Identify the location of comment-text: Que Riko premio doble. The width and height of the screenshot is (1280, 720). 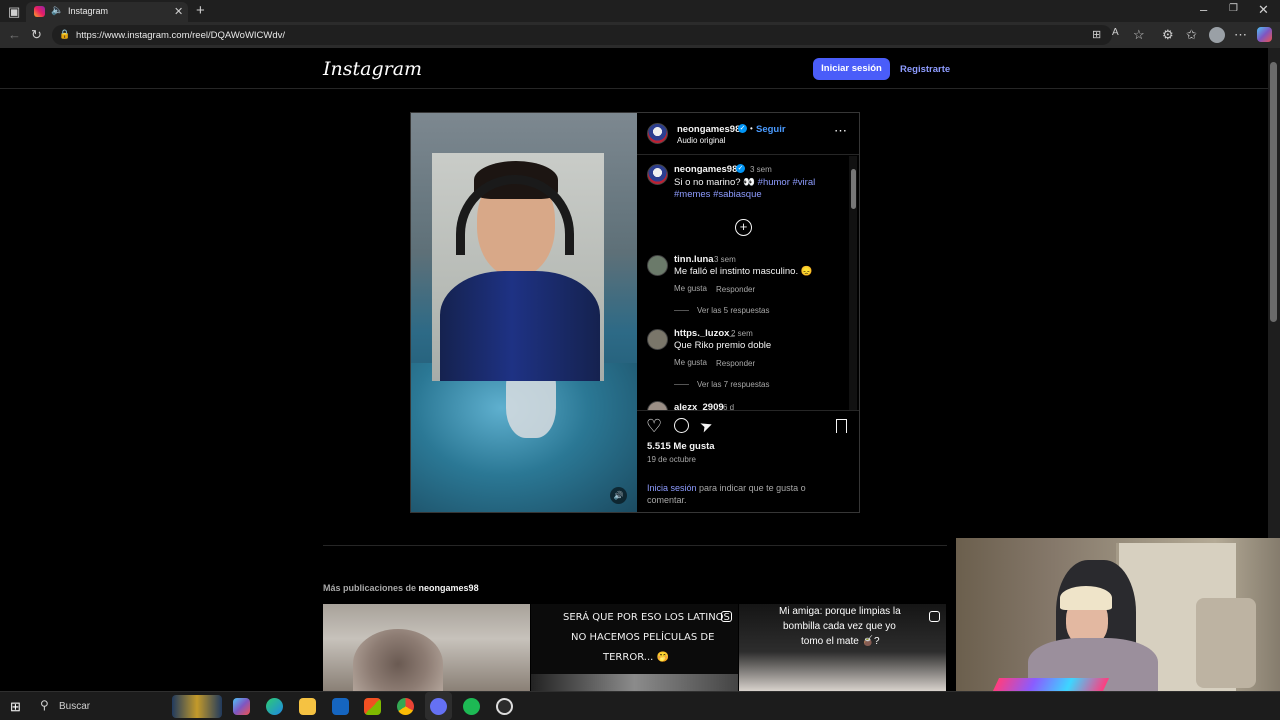
(723, 345).